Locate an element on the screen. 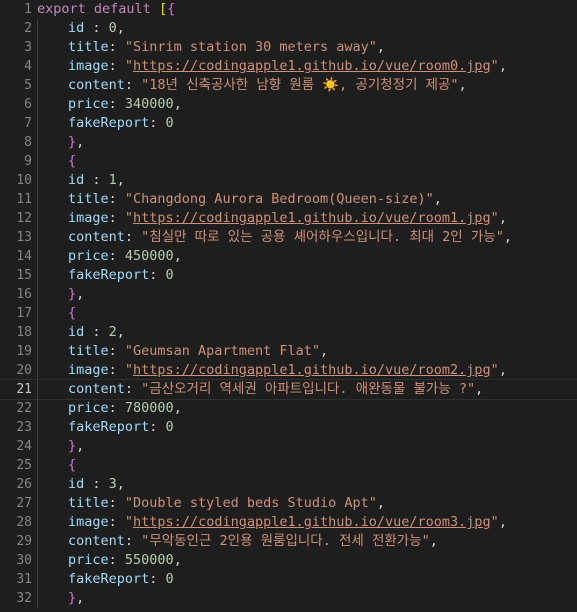 Image resolution: width=577 pixels, height=612 pixels. property-token: price is located at coordinates (88, 408).